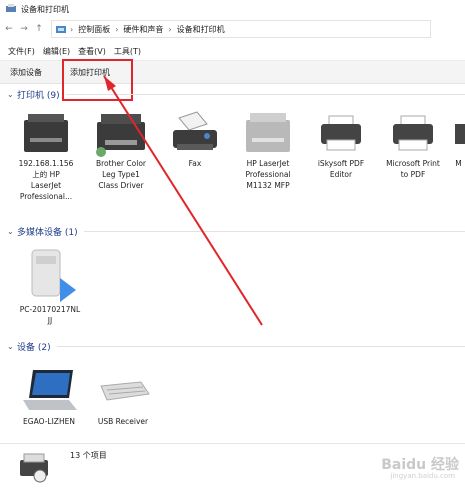  What do you see at coordinates (241, 29) in the screenshot?
I see `breadcrumb: › 控制面板 › 硬件和声音 › 设备和打印机` at bounding box center [241, 29].